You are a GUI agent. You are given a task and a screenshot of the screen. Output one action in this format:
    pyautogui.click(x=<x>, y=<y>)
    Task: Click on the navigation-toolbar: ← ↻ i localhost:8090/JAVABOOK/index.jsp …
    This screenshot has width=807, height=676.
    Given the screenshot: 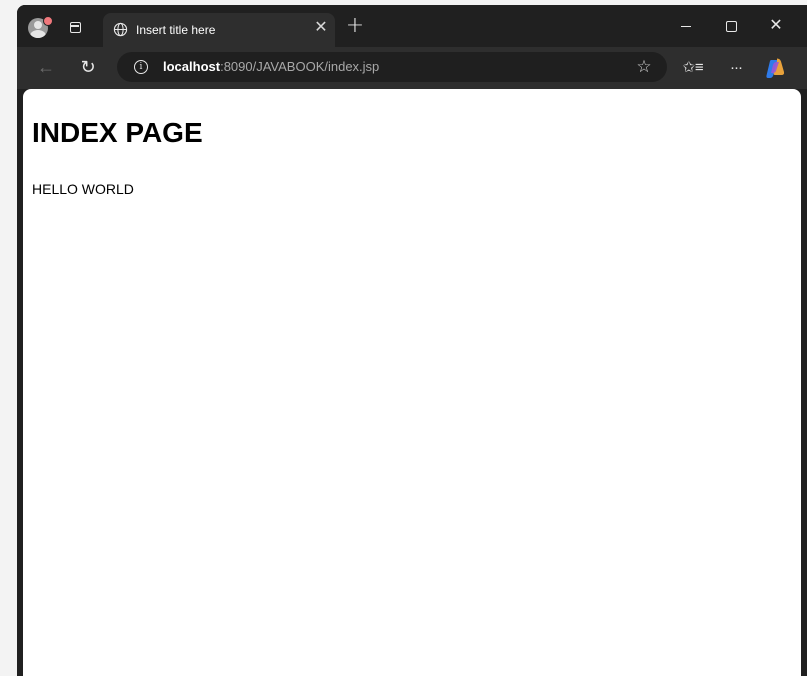 What is the action you would take?
    pyautogui.click(x=412, y=68)
    